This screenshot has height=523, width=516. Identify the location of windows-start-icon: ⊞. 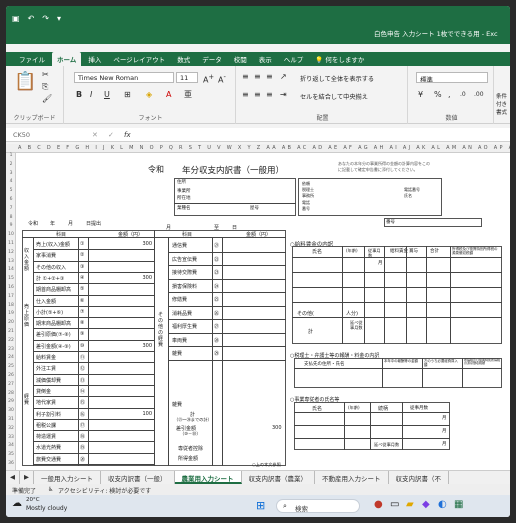
(260, 505).